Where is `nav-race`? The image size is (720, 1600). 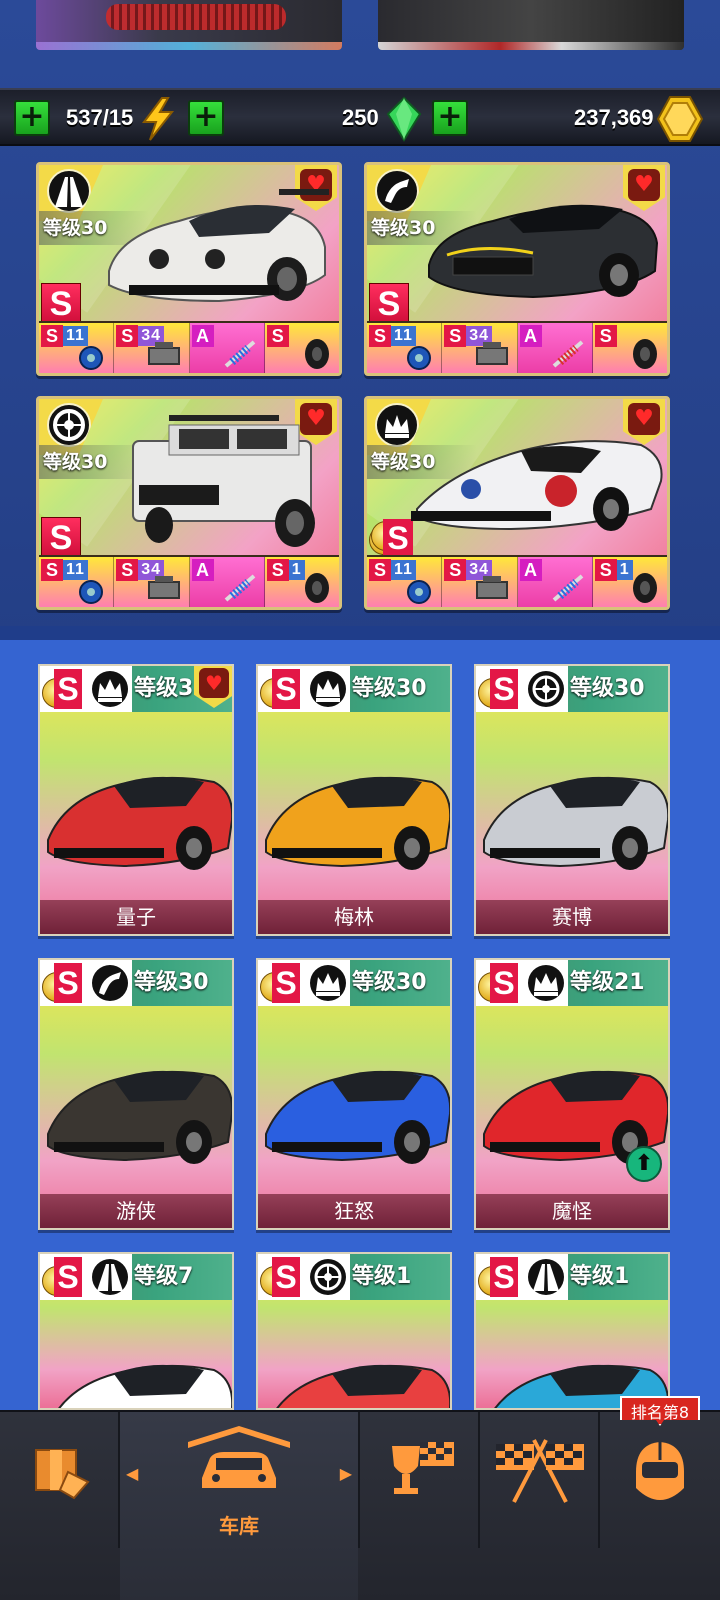
nav-race is located at coordinates (539, 1506).